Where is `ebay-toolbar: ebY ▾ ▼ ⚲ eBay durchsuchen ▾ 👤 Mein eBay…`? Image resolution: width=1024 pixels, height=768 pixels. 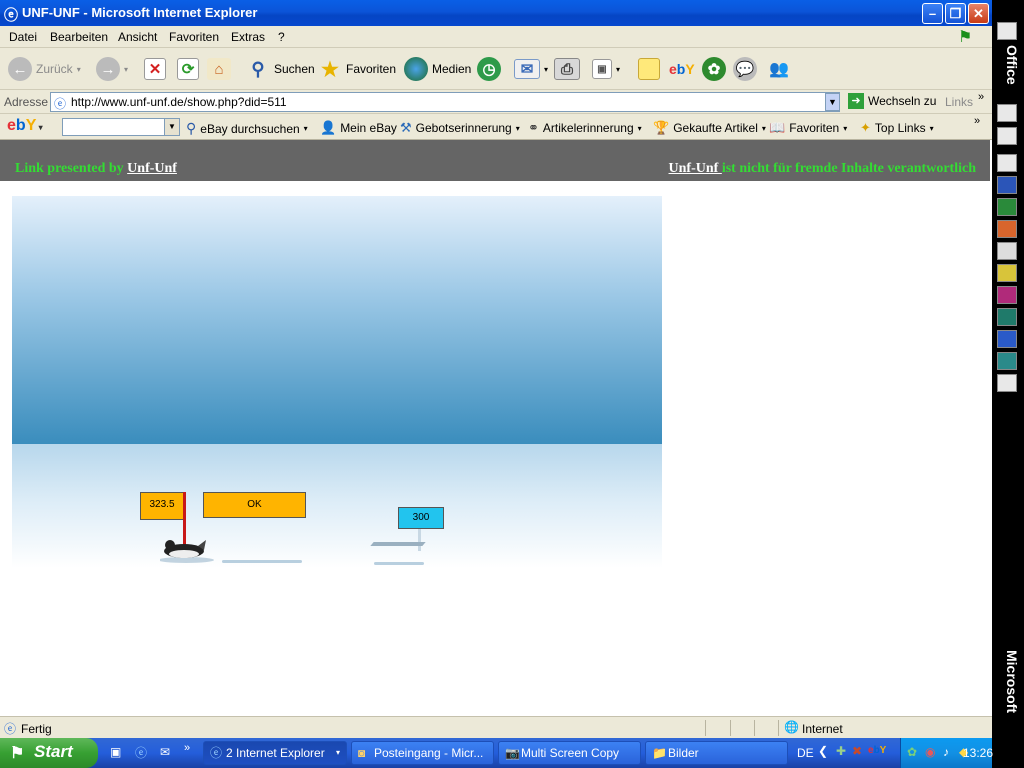 ebay-toolbar: ebY ▾ ▼ ⚲ eBay durchsuchen ▾ 👤 Mein eBay… is located at coordinates (496, 127).